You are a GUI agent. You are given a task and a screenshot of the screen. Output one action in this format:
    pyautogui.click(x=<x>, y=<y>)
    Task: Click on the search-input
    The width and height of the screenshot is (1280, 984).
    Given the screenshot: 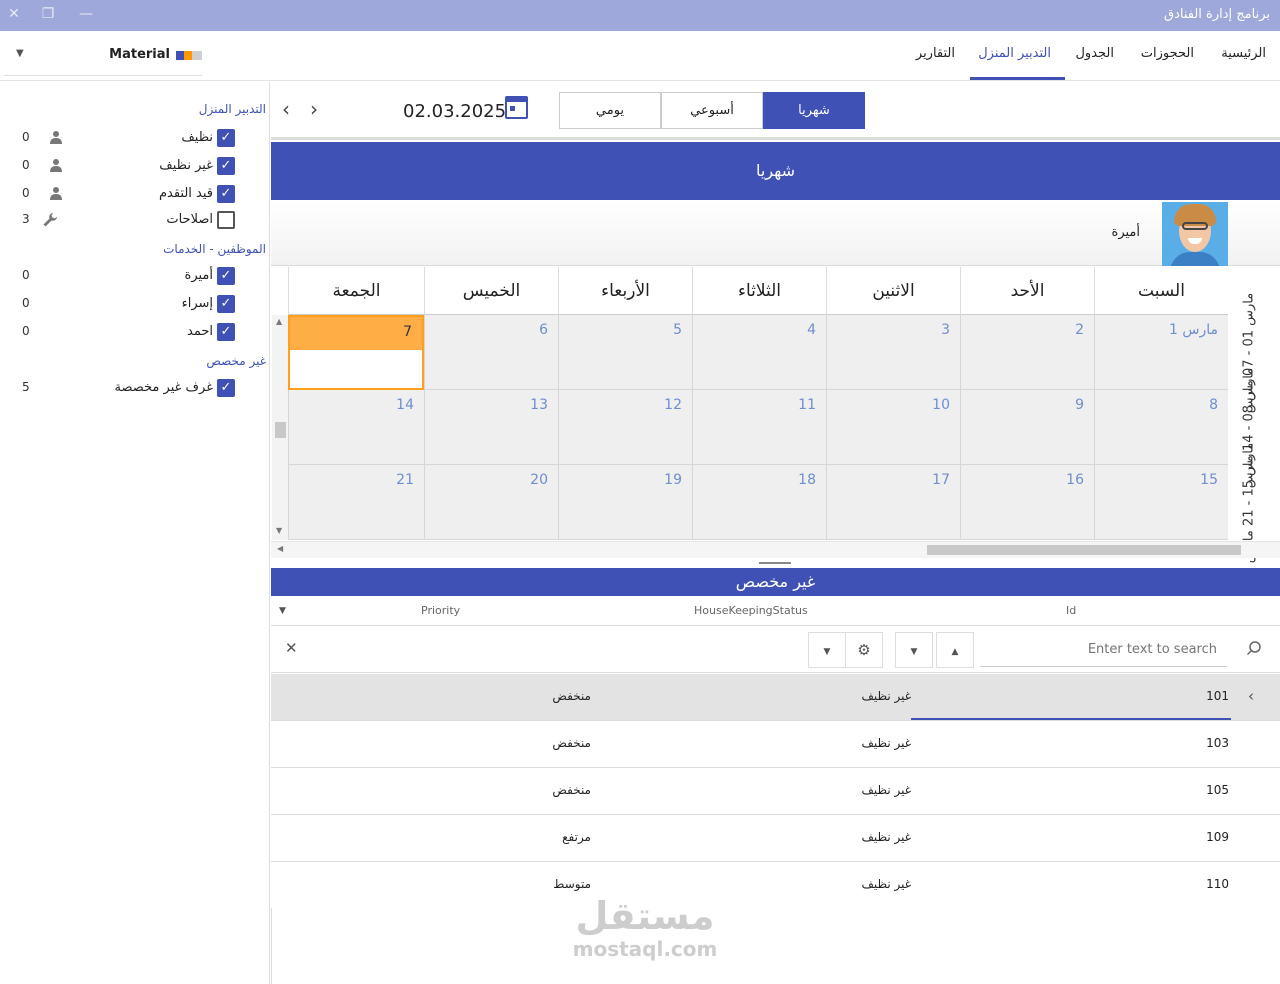 What is the action you would take?
    pyautogui.click(x=1103, y=650)
    